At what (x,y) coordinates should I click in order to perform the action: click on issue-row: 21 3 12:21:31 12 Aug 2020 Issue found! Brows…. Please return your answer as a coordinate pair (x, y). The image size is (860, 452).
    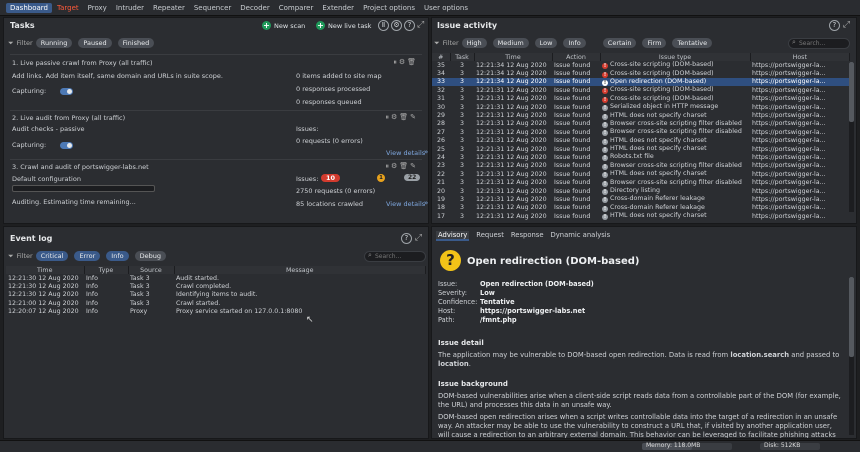
    Looking at the image, I should click on (641, 182).